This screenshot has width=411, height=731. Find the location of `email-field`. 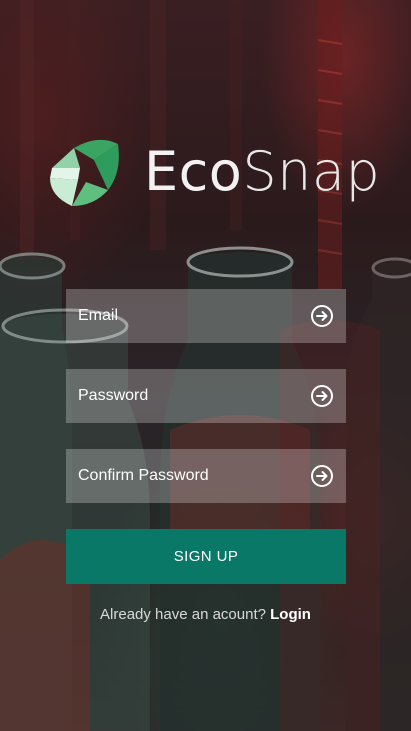

email-field is located at coordinates (206, 316).